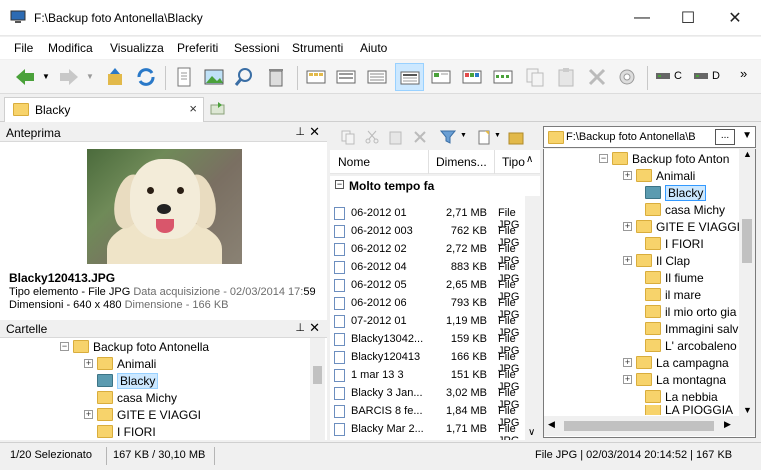  Describe the element at coordinates (339, 184) in the screenshot. I see `group-collapse-icon: −` at that location.